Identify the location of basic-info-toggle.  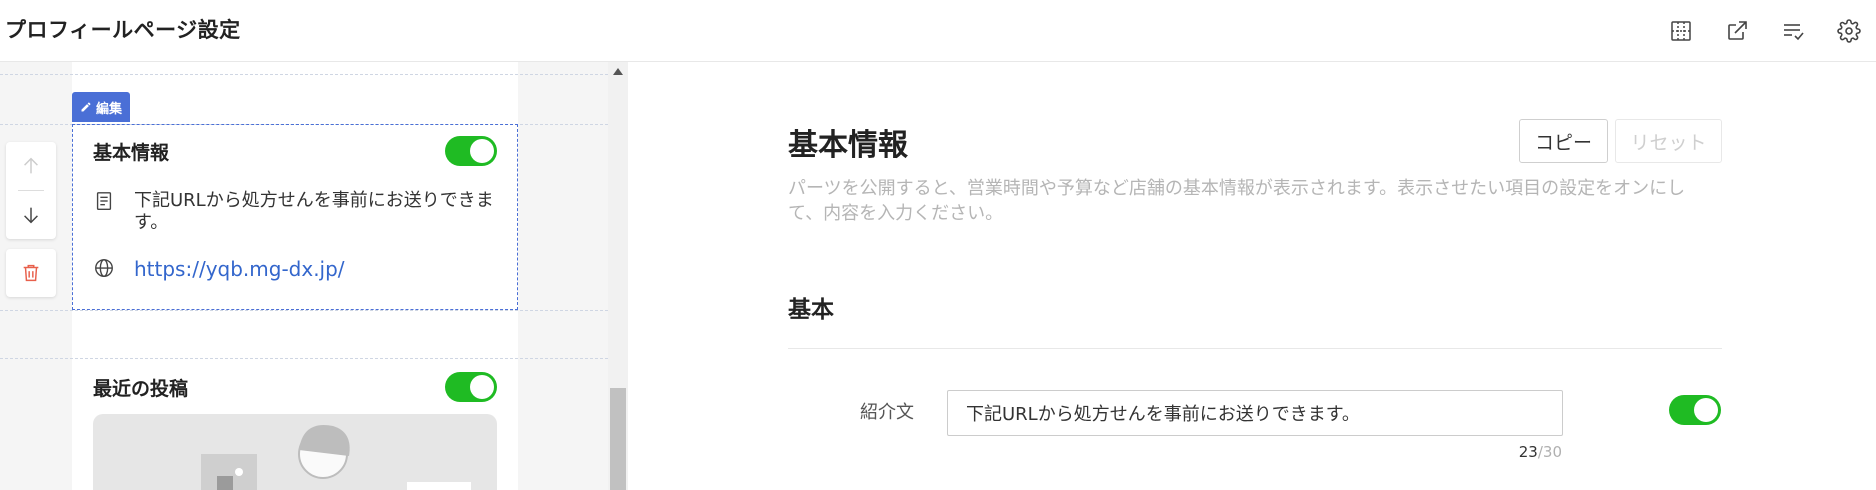
(471, 151).